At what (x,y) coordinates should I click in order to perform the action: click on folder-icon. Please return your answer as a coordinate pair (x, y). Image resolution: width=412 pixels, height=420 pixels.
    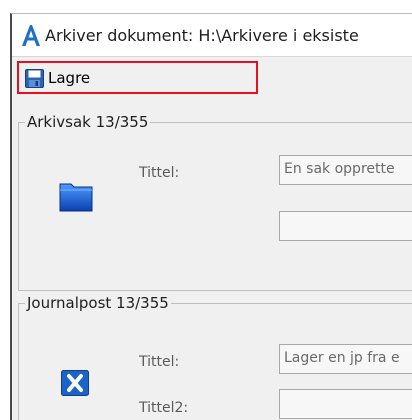
    Looking at the image, I should click on (76, 197).